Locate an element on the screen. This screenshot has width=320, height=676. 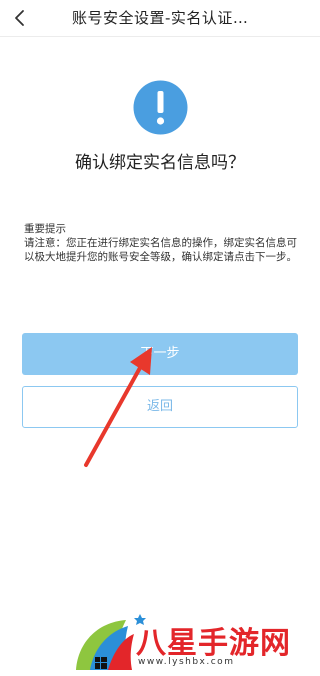
back-button: 返回 is located at coordinates (160, 407).